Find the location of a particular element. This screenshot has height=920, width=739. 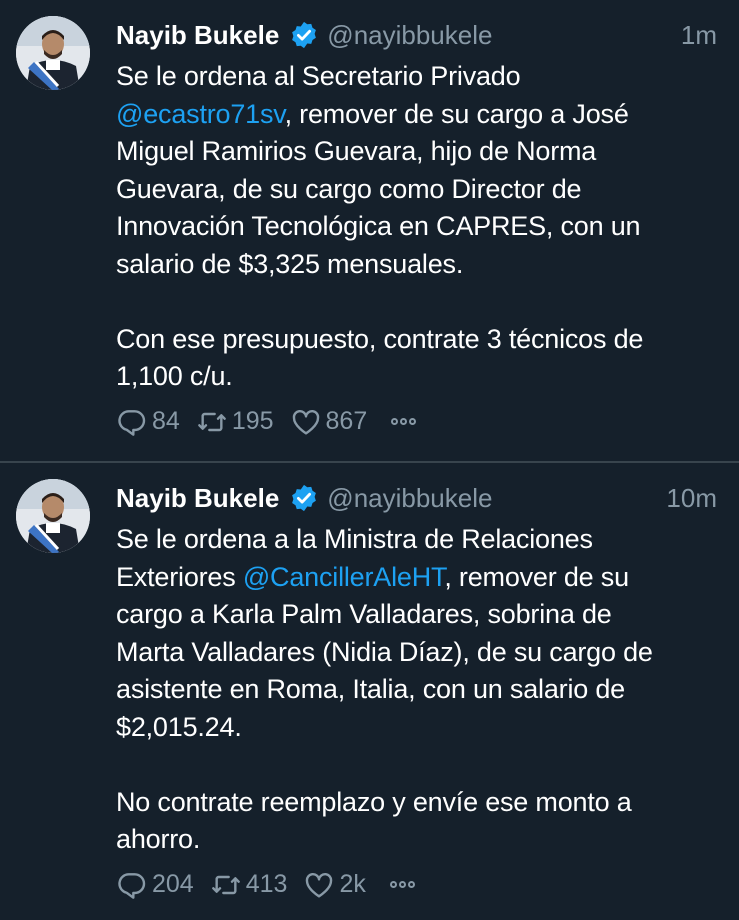

reply-count: 204 is located at coordinates (173, 884).